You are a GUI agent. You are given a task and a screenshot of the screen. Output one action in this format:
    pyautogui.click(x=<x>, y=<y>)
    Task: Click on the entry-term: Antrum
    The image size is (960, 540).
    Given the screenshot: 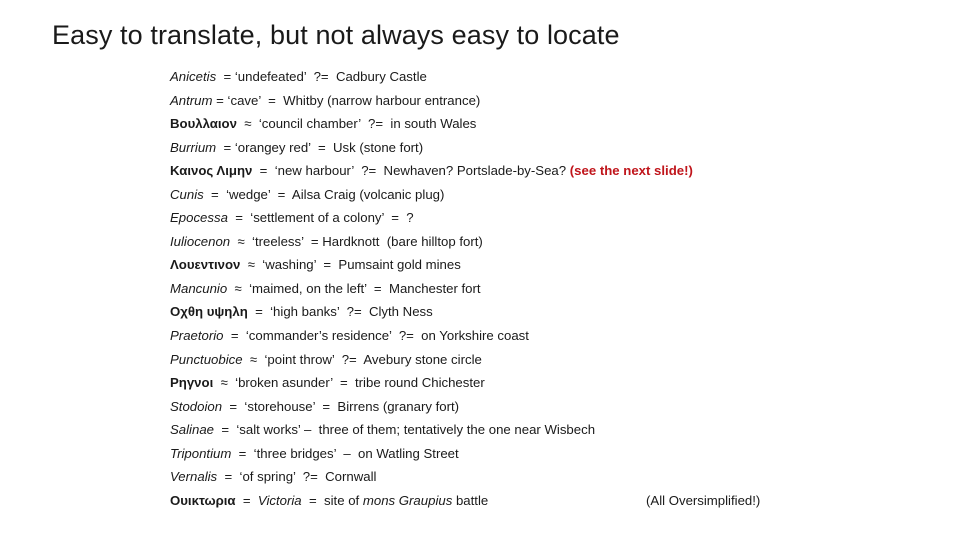 What is the action you would take?
    pyautogui.click(x=191, y=100)
    